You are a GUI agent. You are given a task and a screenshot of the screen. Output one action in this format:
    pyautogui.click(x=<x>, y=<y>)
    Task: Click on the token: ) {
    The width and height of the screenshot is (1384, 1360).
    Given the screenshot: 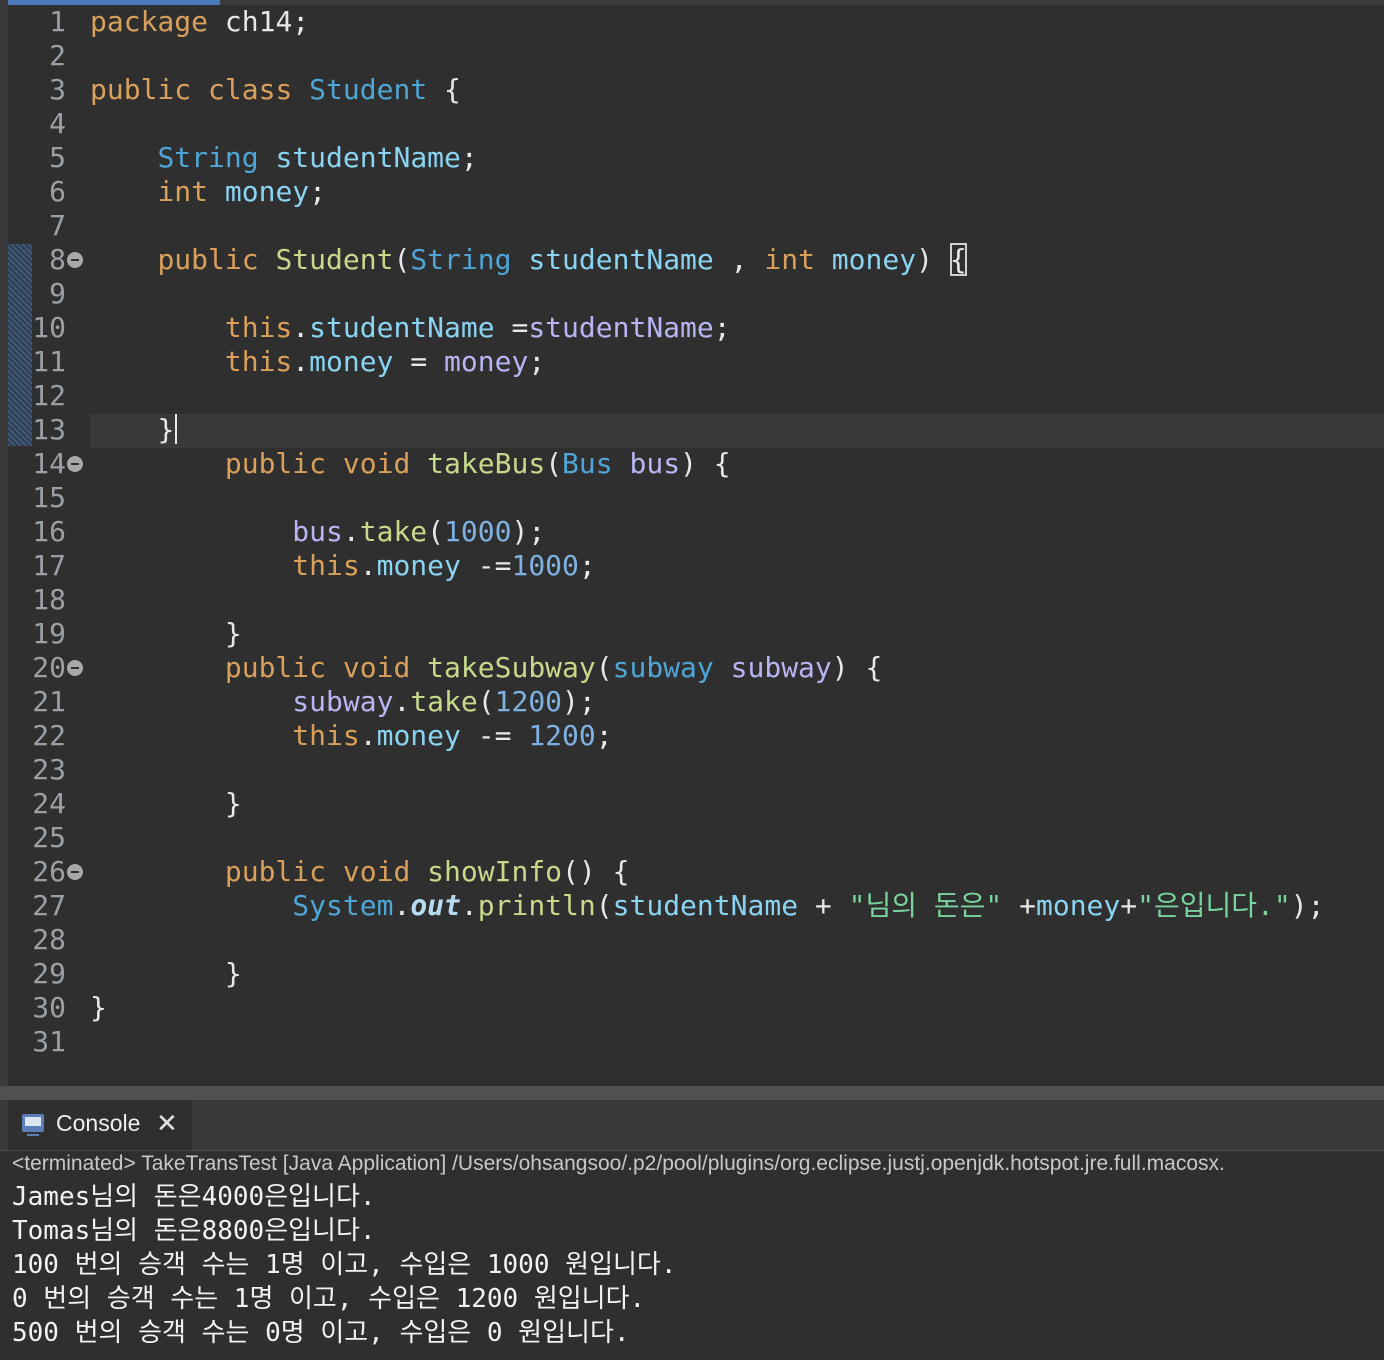 What is the action you would take?
    pyautogui.click(x=857, y=667)
    